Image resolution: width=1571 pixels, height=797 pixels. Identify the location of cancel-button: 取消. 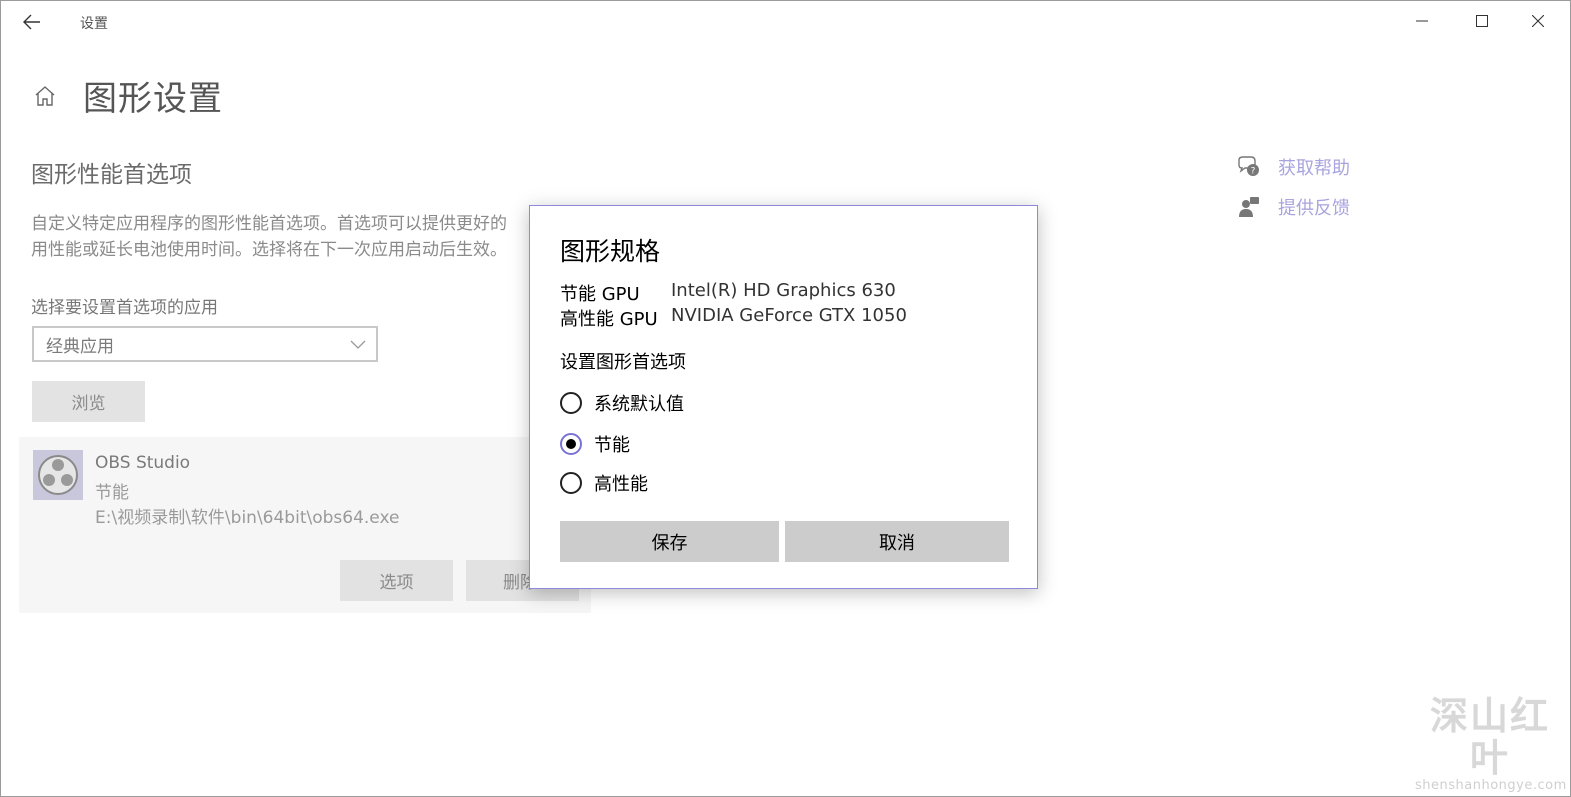
(897, 541).